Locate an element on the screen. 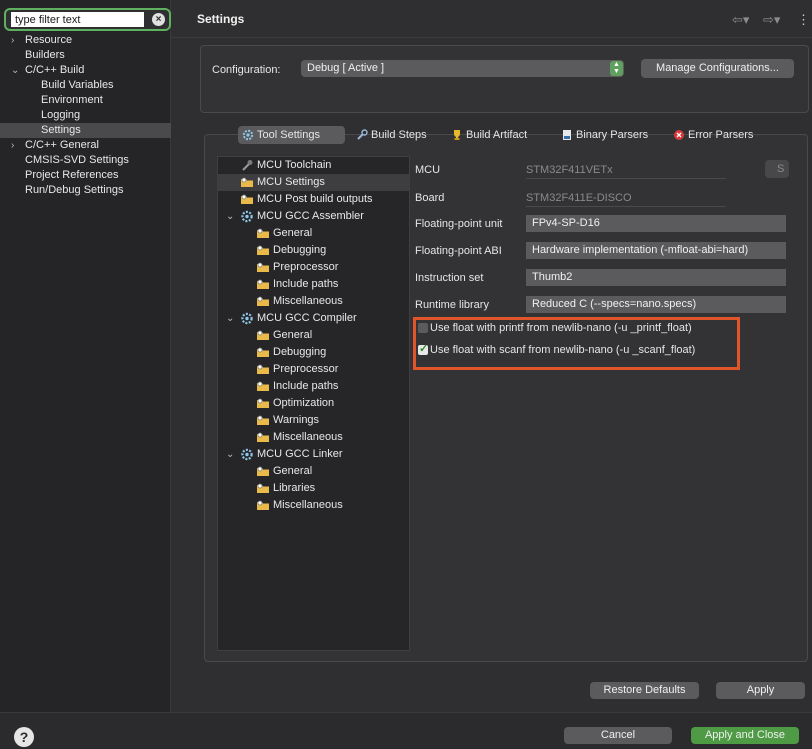 The width and height of the screenshot is (812, 749). page-header: Settings ⇦▾ ⇨▾ ⋮ is located at coordinates (491, 19).